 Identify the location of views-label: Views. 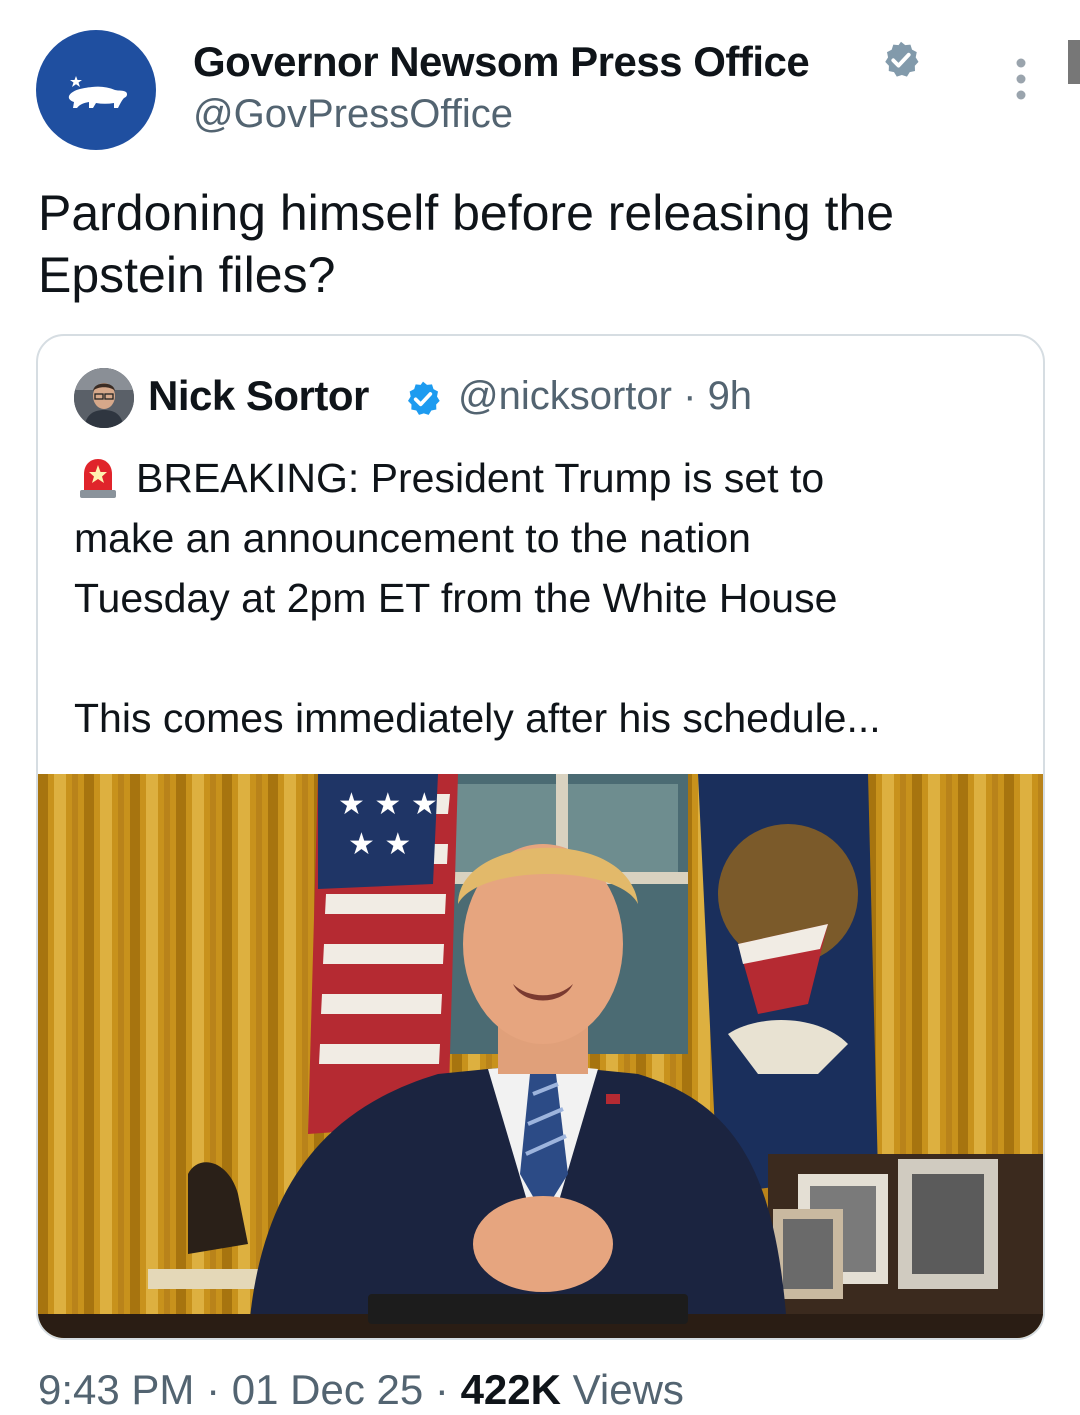
(628, 1389).